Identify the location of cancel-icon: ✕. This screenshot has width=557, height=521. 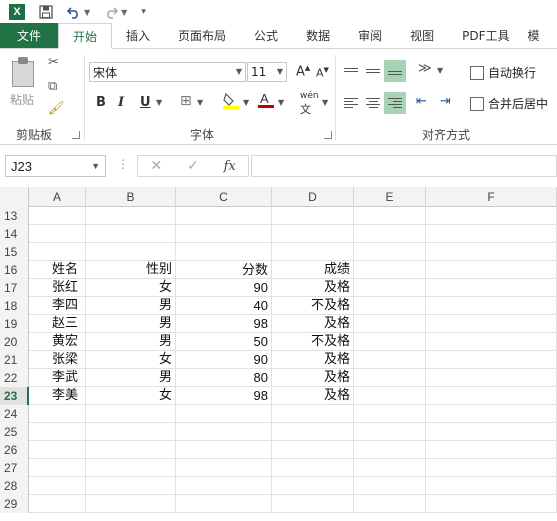
(156, 166).